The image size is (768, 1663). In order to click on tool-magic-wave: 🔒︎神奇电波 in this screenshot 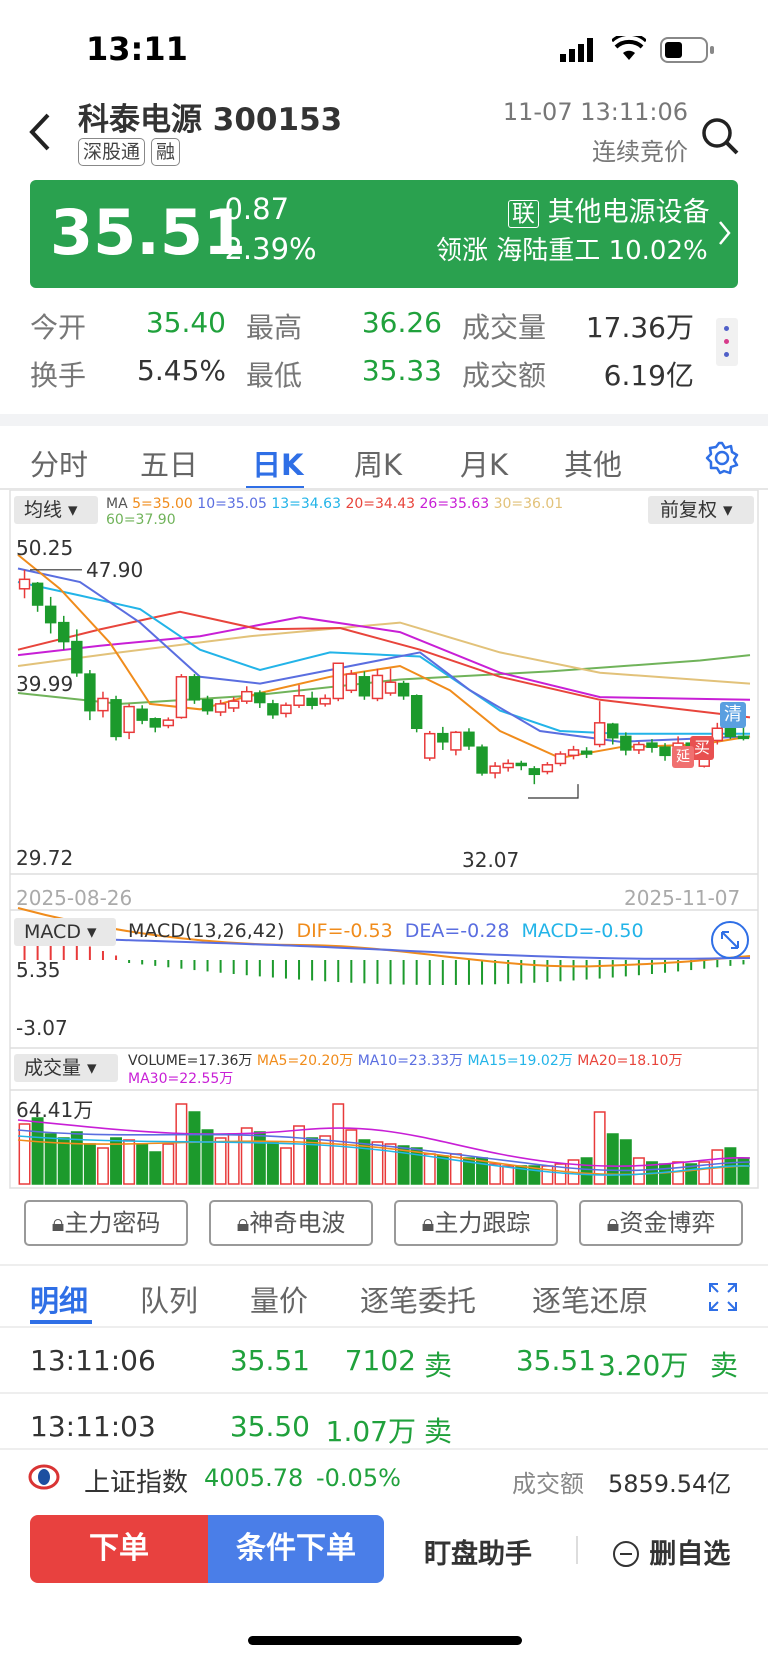, I will do `click(291, 1223)`.